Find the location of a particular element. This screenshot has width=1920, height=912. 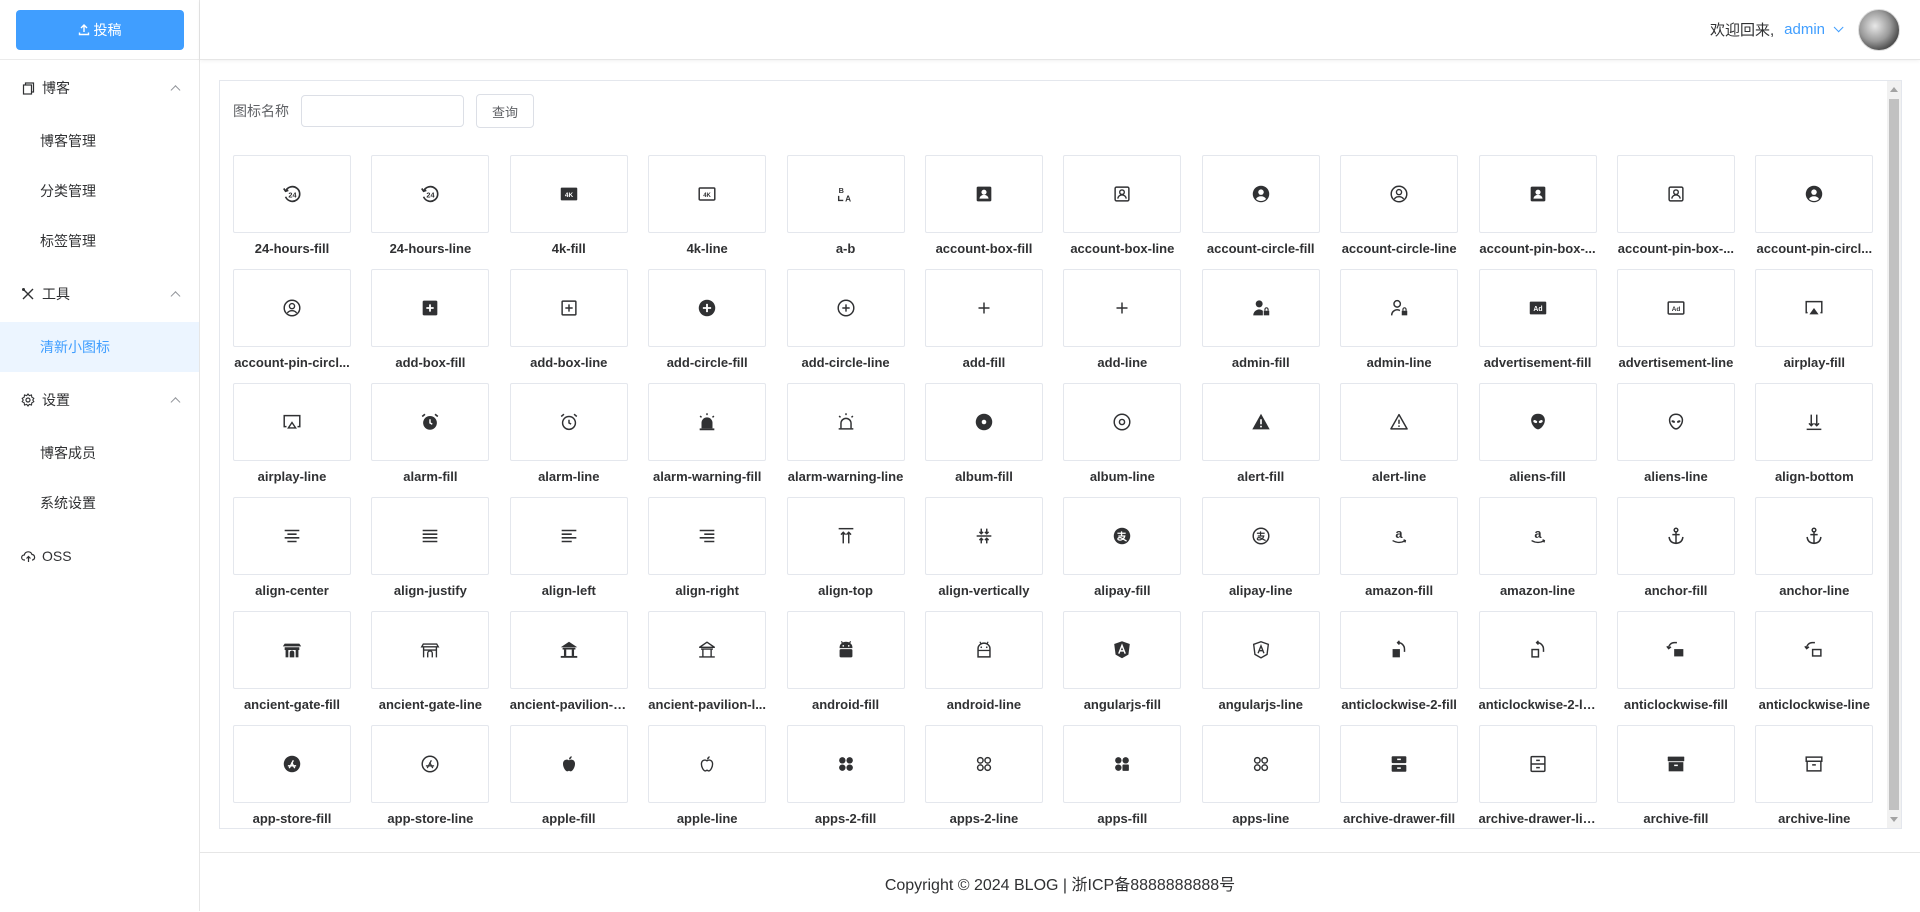

query-button: 查询 is located at coordinates (505, 111).